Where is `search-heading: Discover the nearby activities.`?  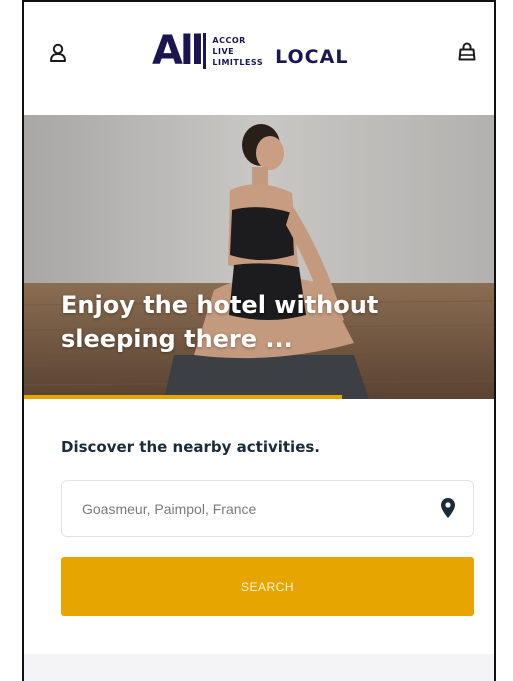
search-heading: Discover the nearby activities. is located at coordinates (190, 447).